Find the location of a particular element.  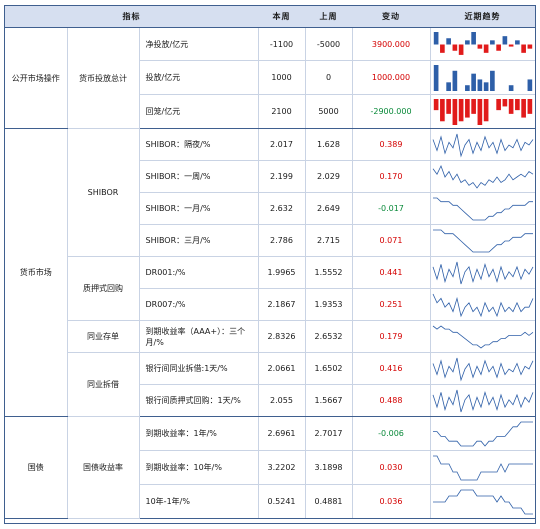

last-week-value: 2.649 is located at coordinates (329, 208).